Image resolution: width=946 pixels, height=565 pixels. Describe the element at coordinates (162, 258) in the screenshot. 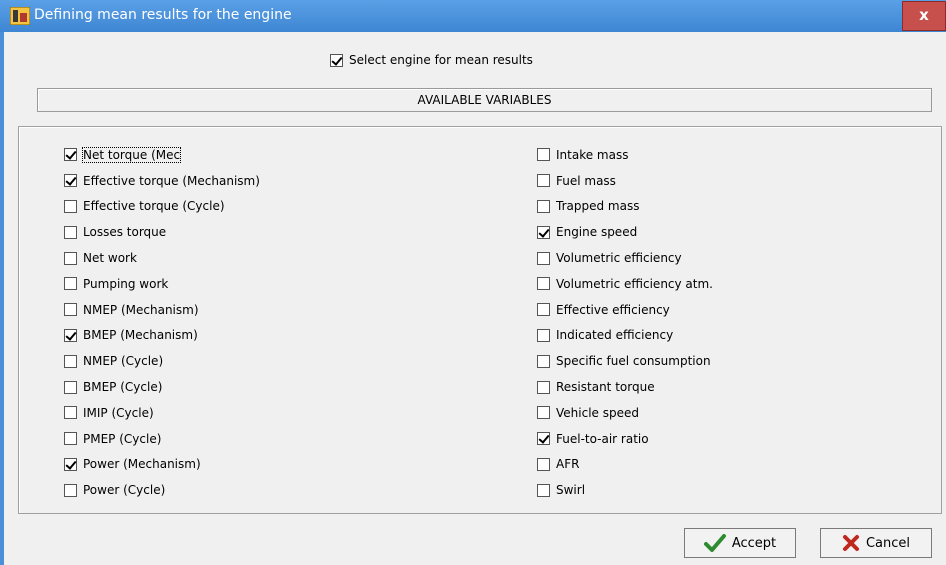

I see `variable-option: Net work` at that location.